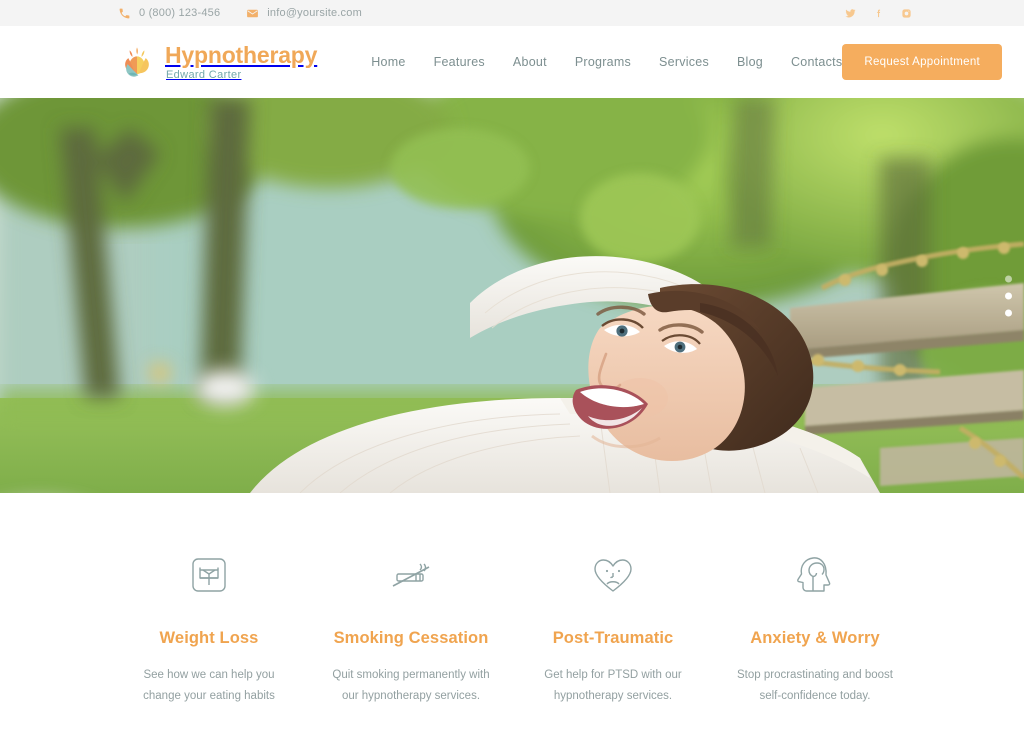 This screenshot has height=745, width=1024. I want to click on email-contact: info@yoursite.com, so click(304, 13).